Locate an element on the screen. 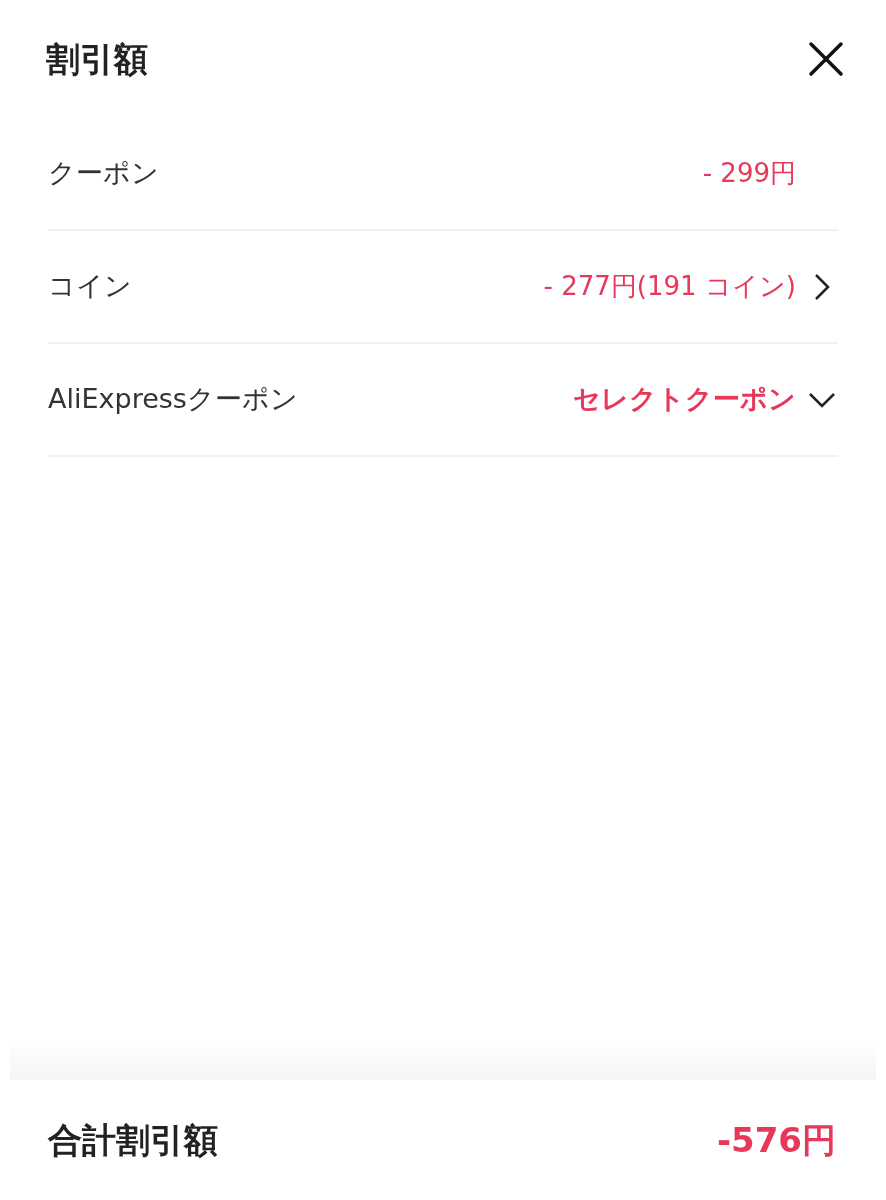 Image resolution: width=886 pixels, height=1200 pixels. discount-amount: - 277円(191 コイン) is located at coordinates (669, 286).